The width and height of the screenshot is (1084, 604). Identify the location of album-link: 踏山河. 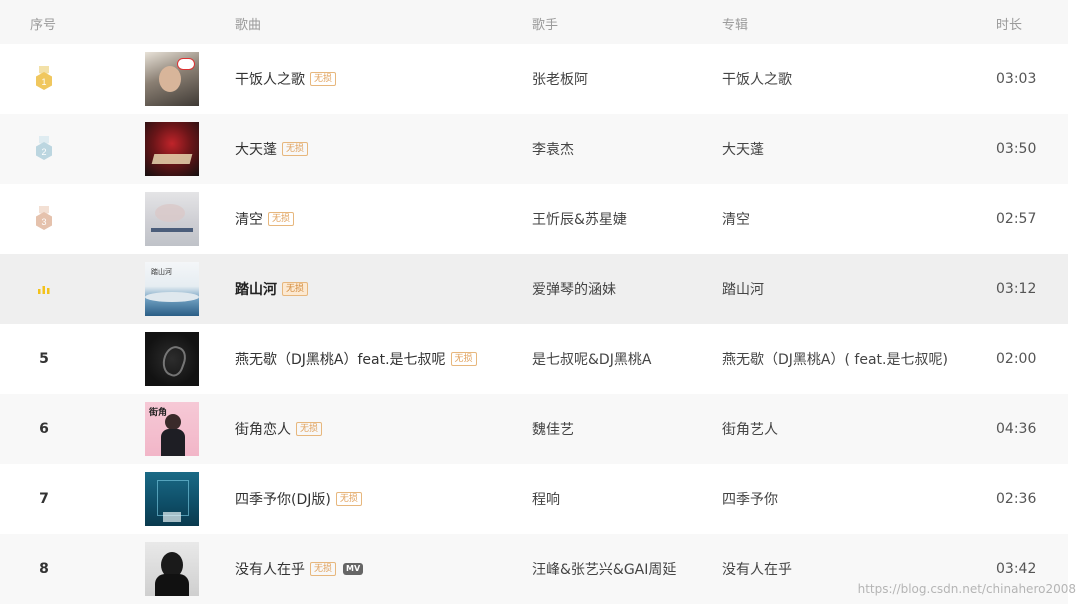
(743, 289).